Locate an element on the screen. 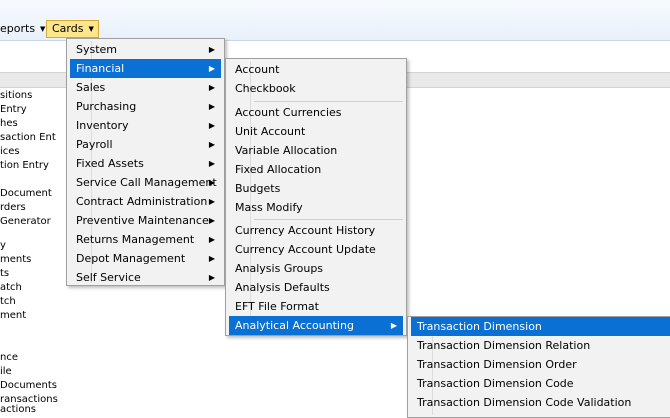  cards-menu-item-service-call-management: Service Call Management ▶ is located at coordinates (145, 182).